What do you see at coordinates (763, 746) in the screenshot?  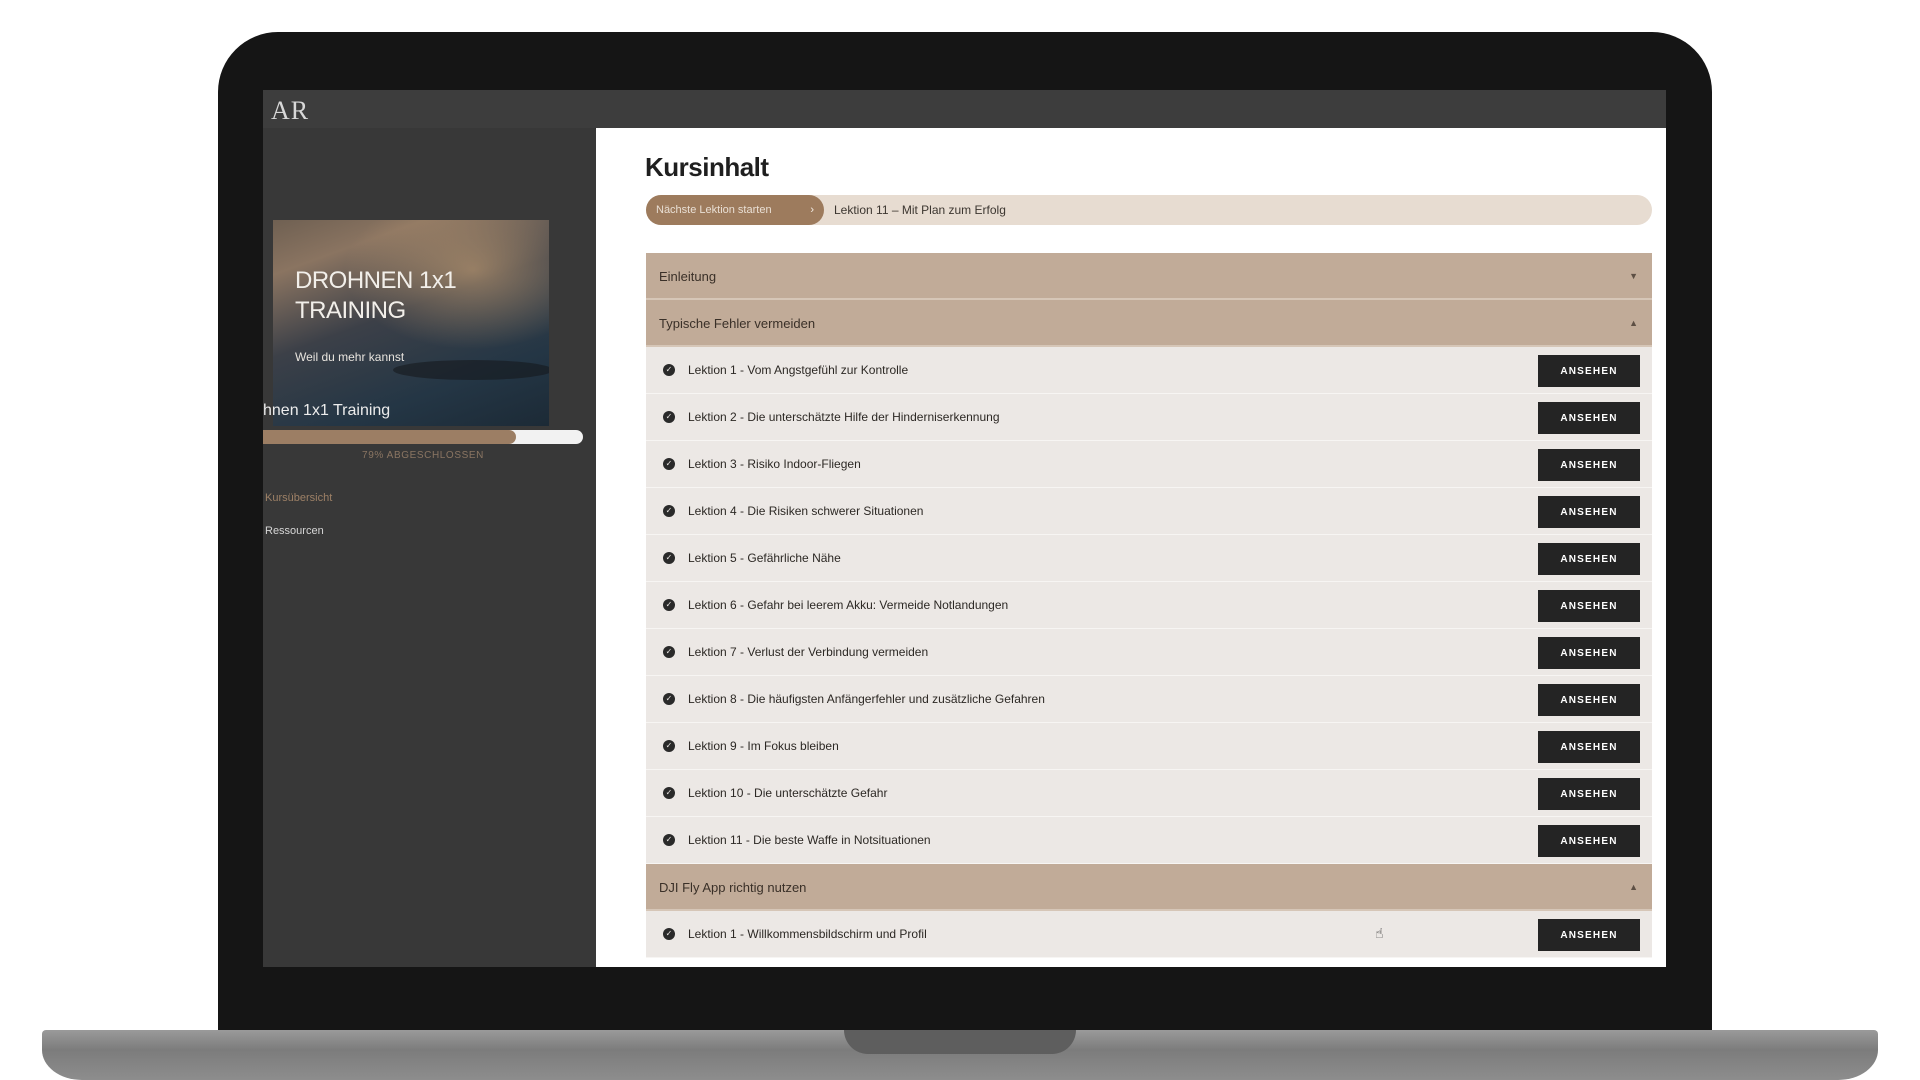 I see `lesson-title: Lektion 9 - Im Fokus bleiben` at bounding box center [763, 746].